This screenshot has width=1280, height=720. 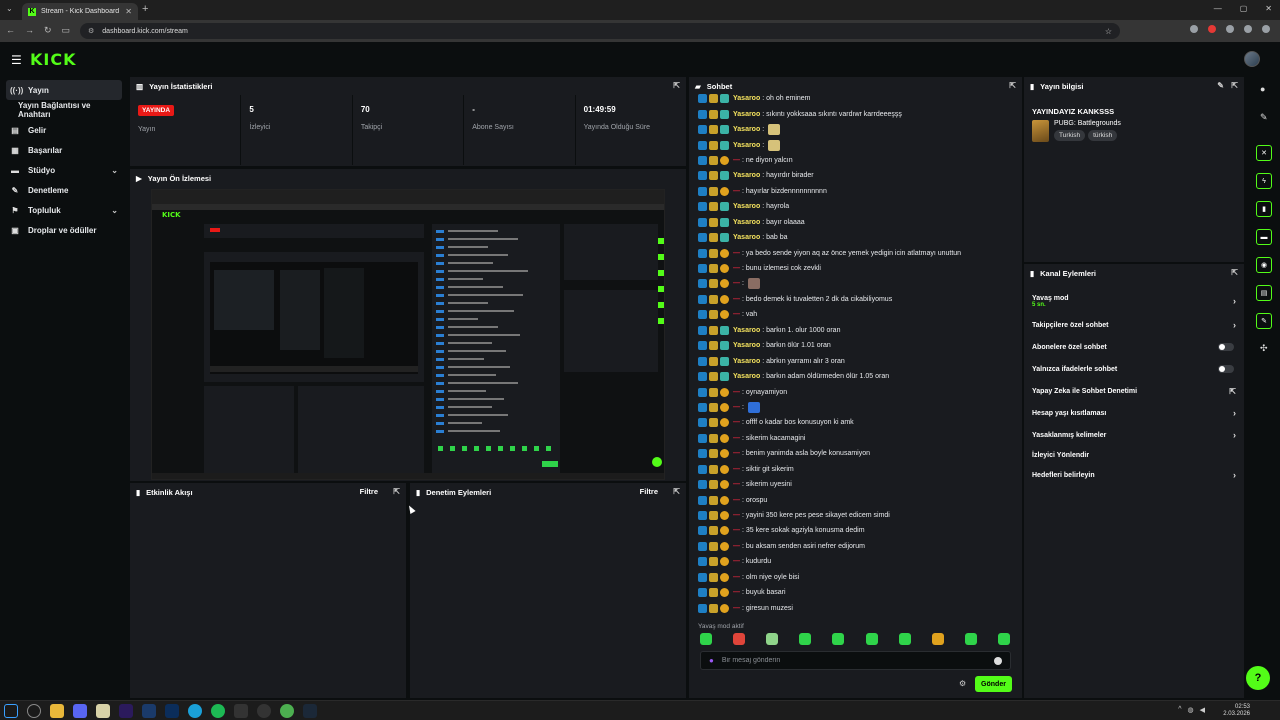 I want to click on steam-icon, so click(x=310, y=711).